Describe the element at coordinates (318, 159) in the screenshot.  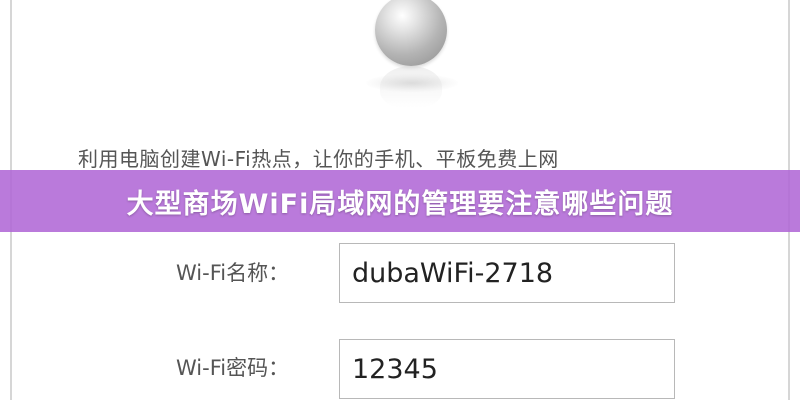
I see `hotspot-description: 利用电脑创建Wi-Fi热点，让你的手机、平板免费上网` at that location.